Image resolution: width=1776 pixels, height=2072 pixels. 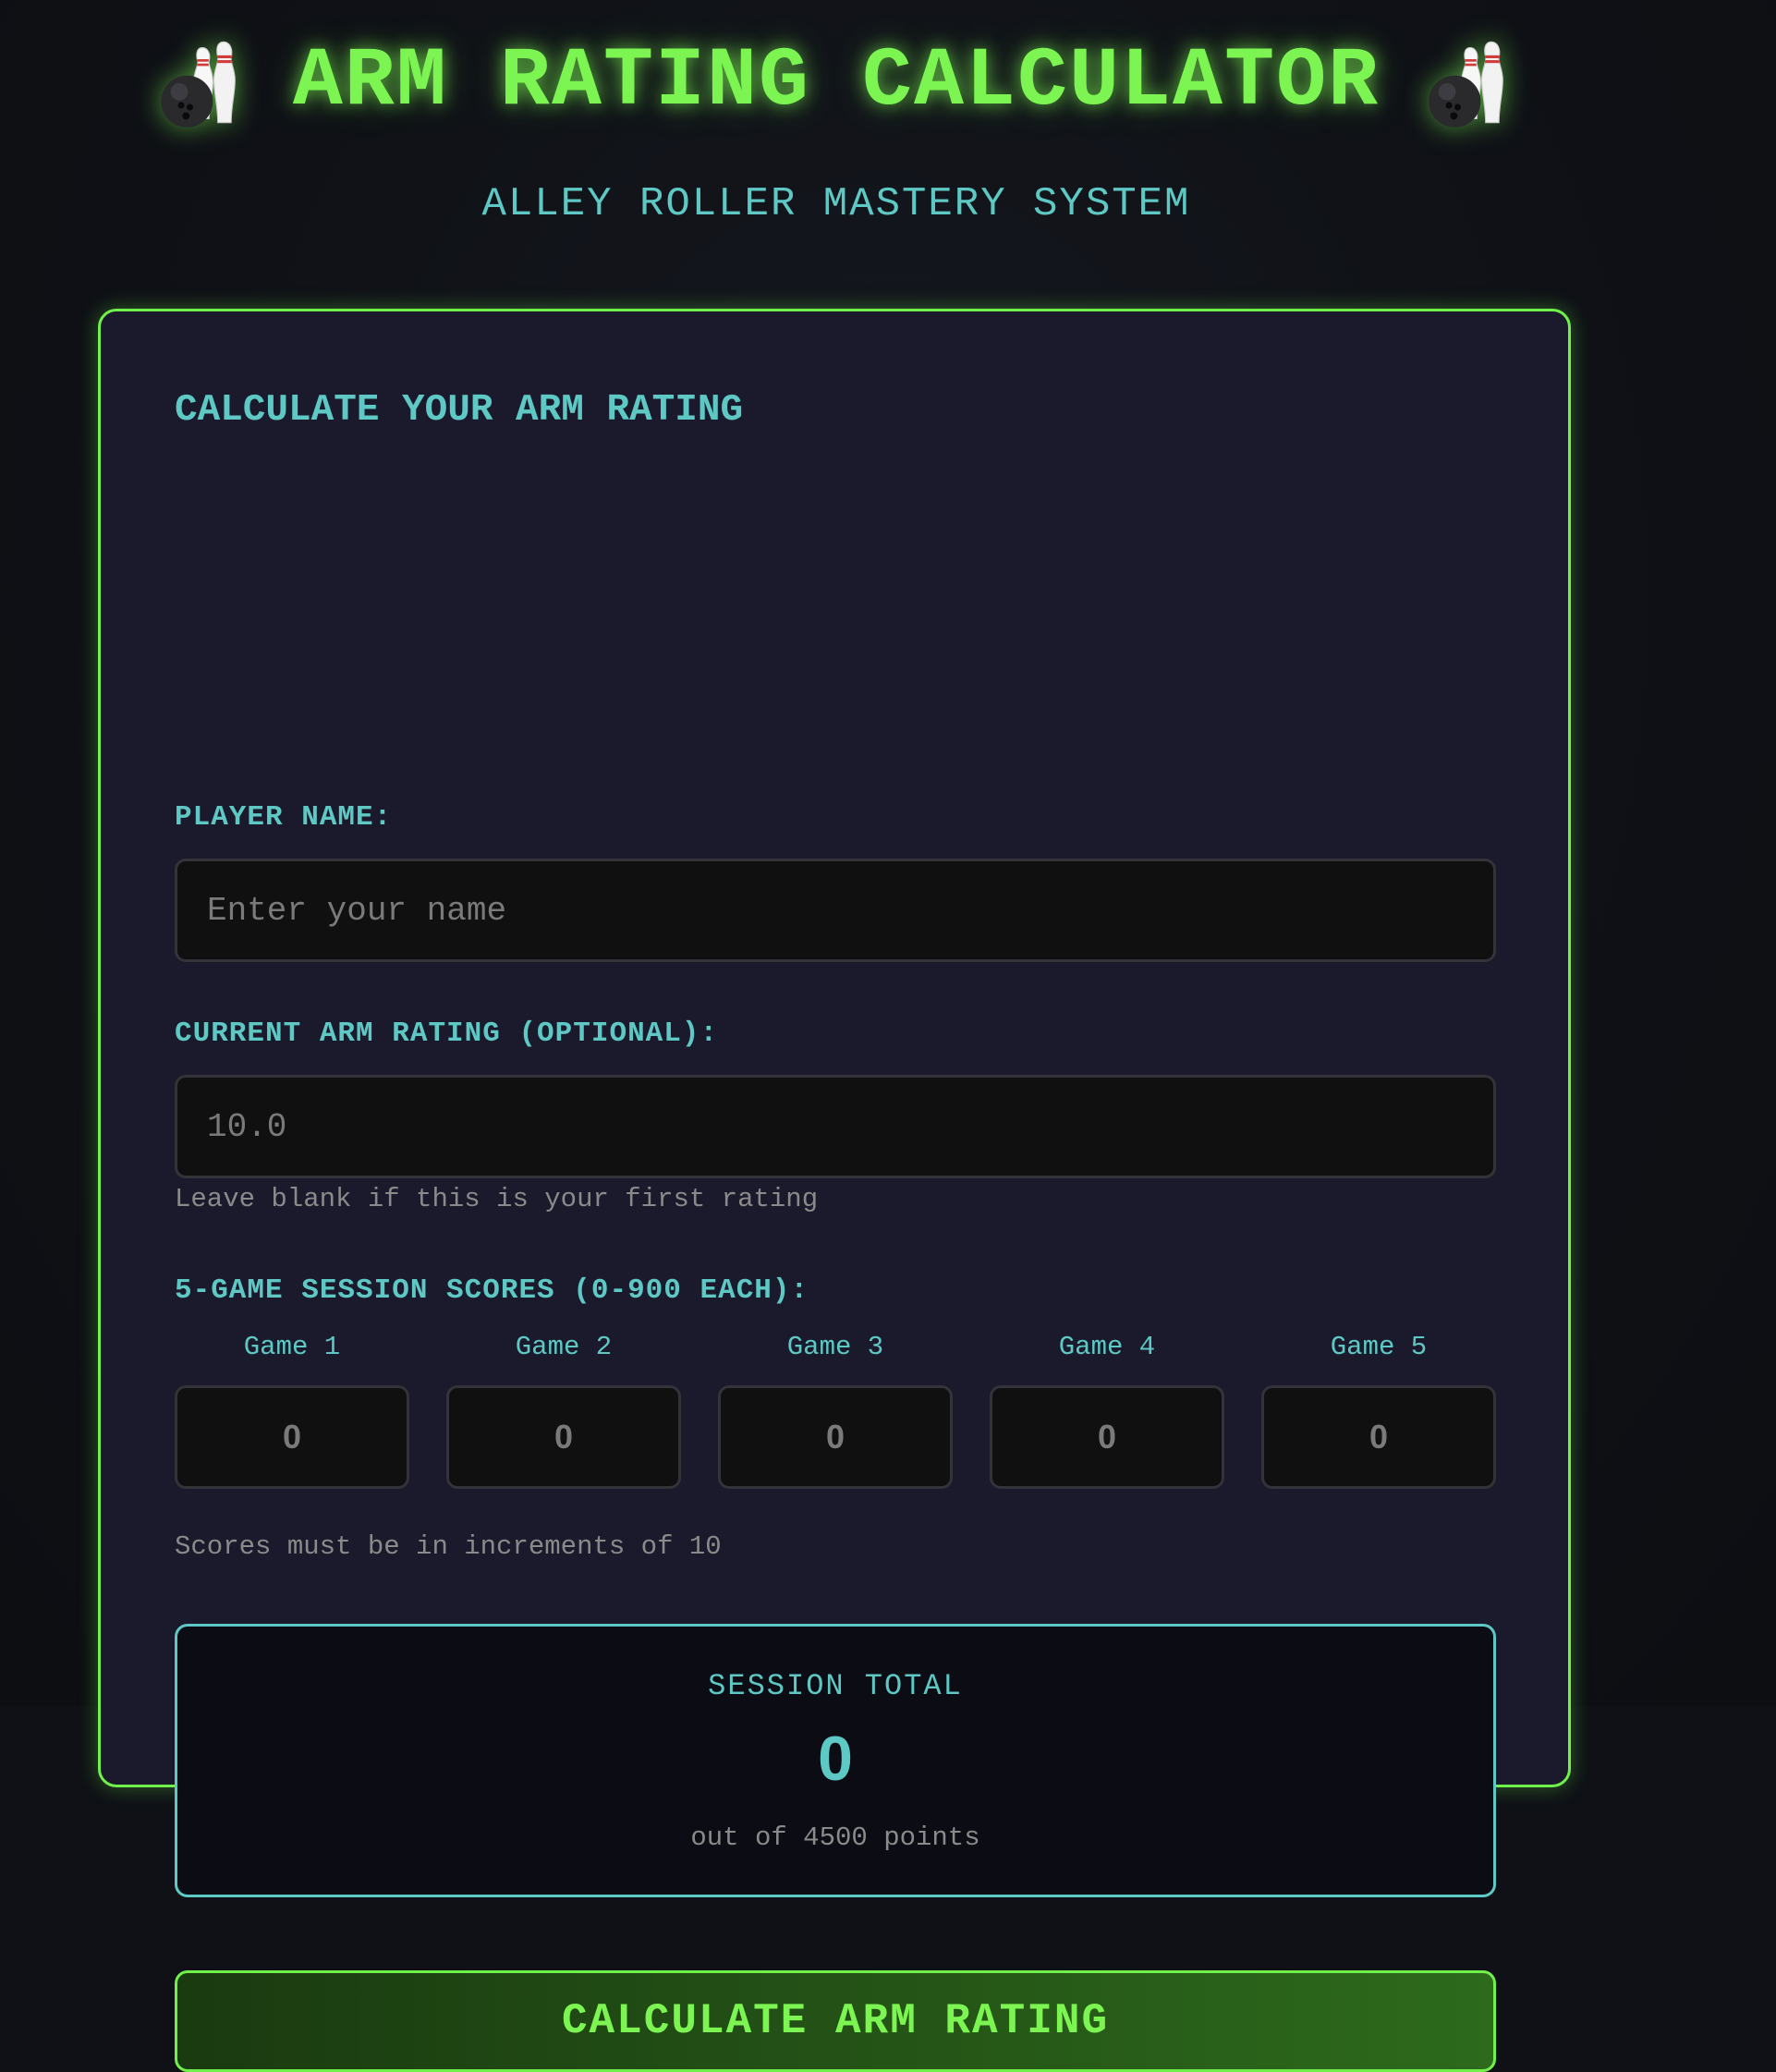 I want to click on game-2-label: Game 2, so click(x=564, y=1347).